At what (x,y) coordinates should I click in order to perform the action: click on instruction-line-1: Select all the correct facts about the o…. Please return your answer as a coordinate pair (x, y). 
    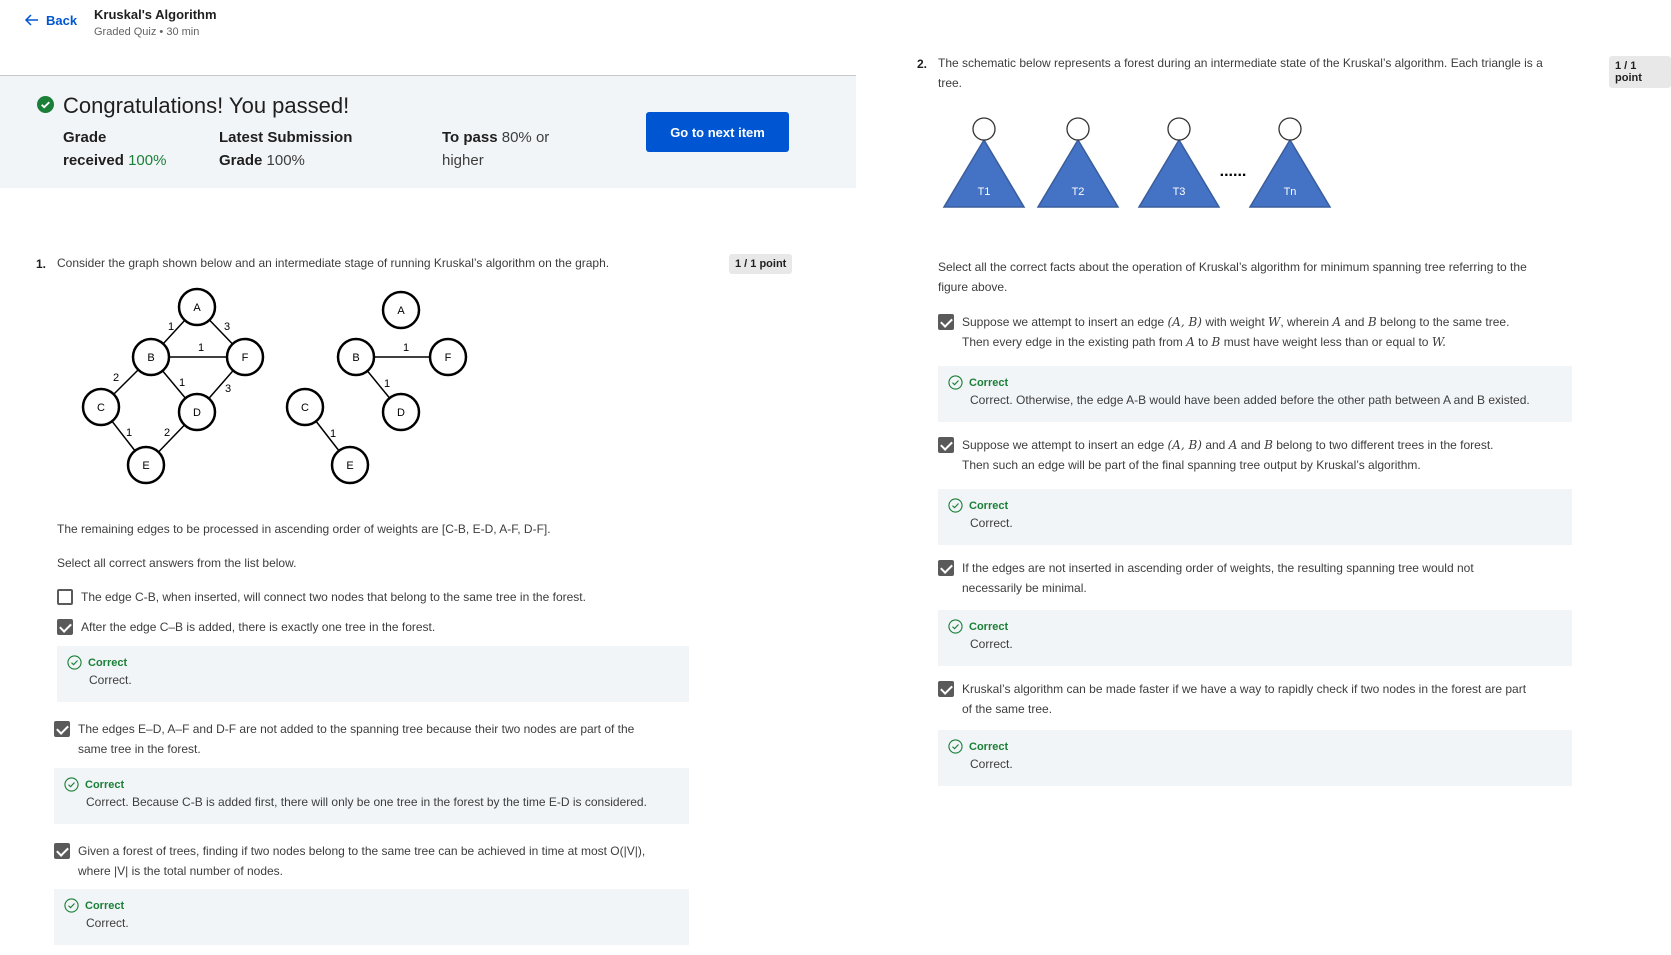
    Looking at the image, I should click on (1232, 267).